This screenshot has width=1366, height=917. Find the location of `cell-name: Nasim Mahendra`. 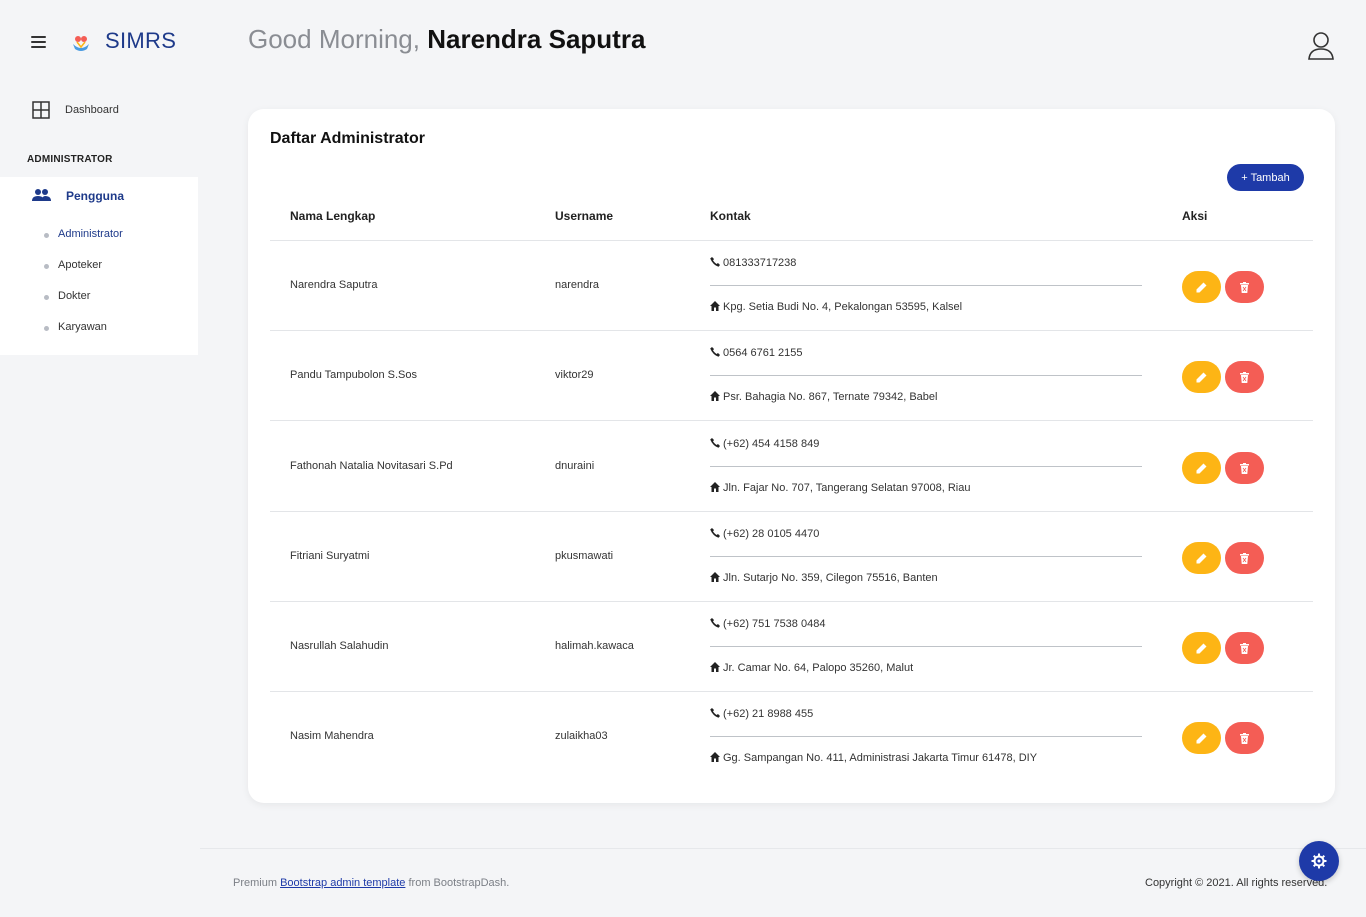

cell-name: Nasim Mahendra is located at coordinates (332, 736).